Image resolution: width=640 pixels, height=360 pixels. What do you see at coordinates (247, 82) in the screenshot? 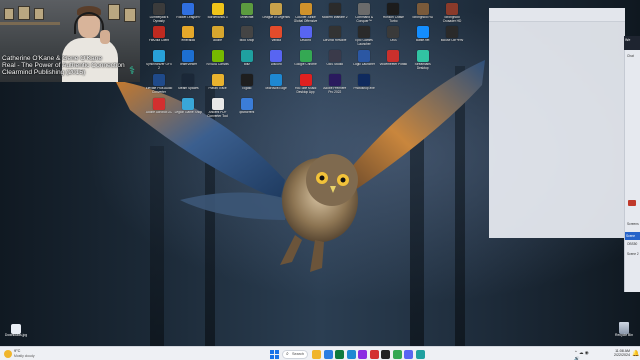
I see `desktop-icon: Elgato` at bounding box center [247, 82].